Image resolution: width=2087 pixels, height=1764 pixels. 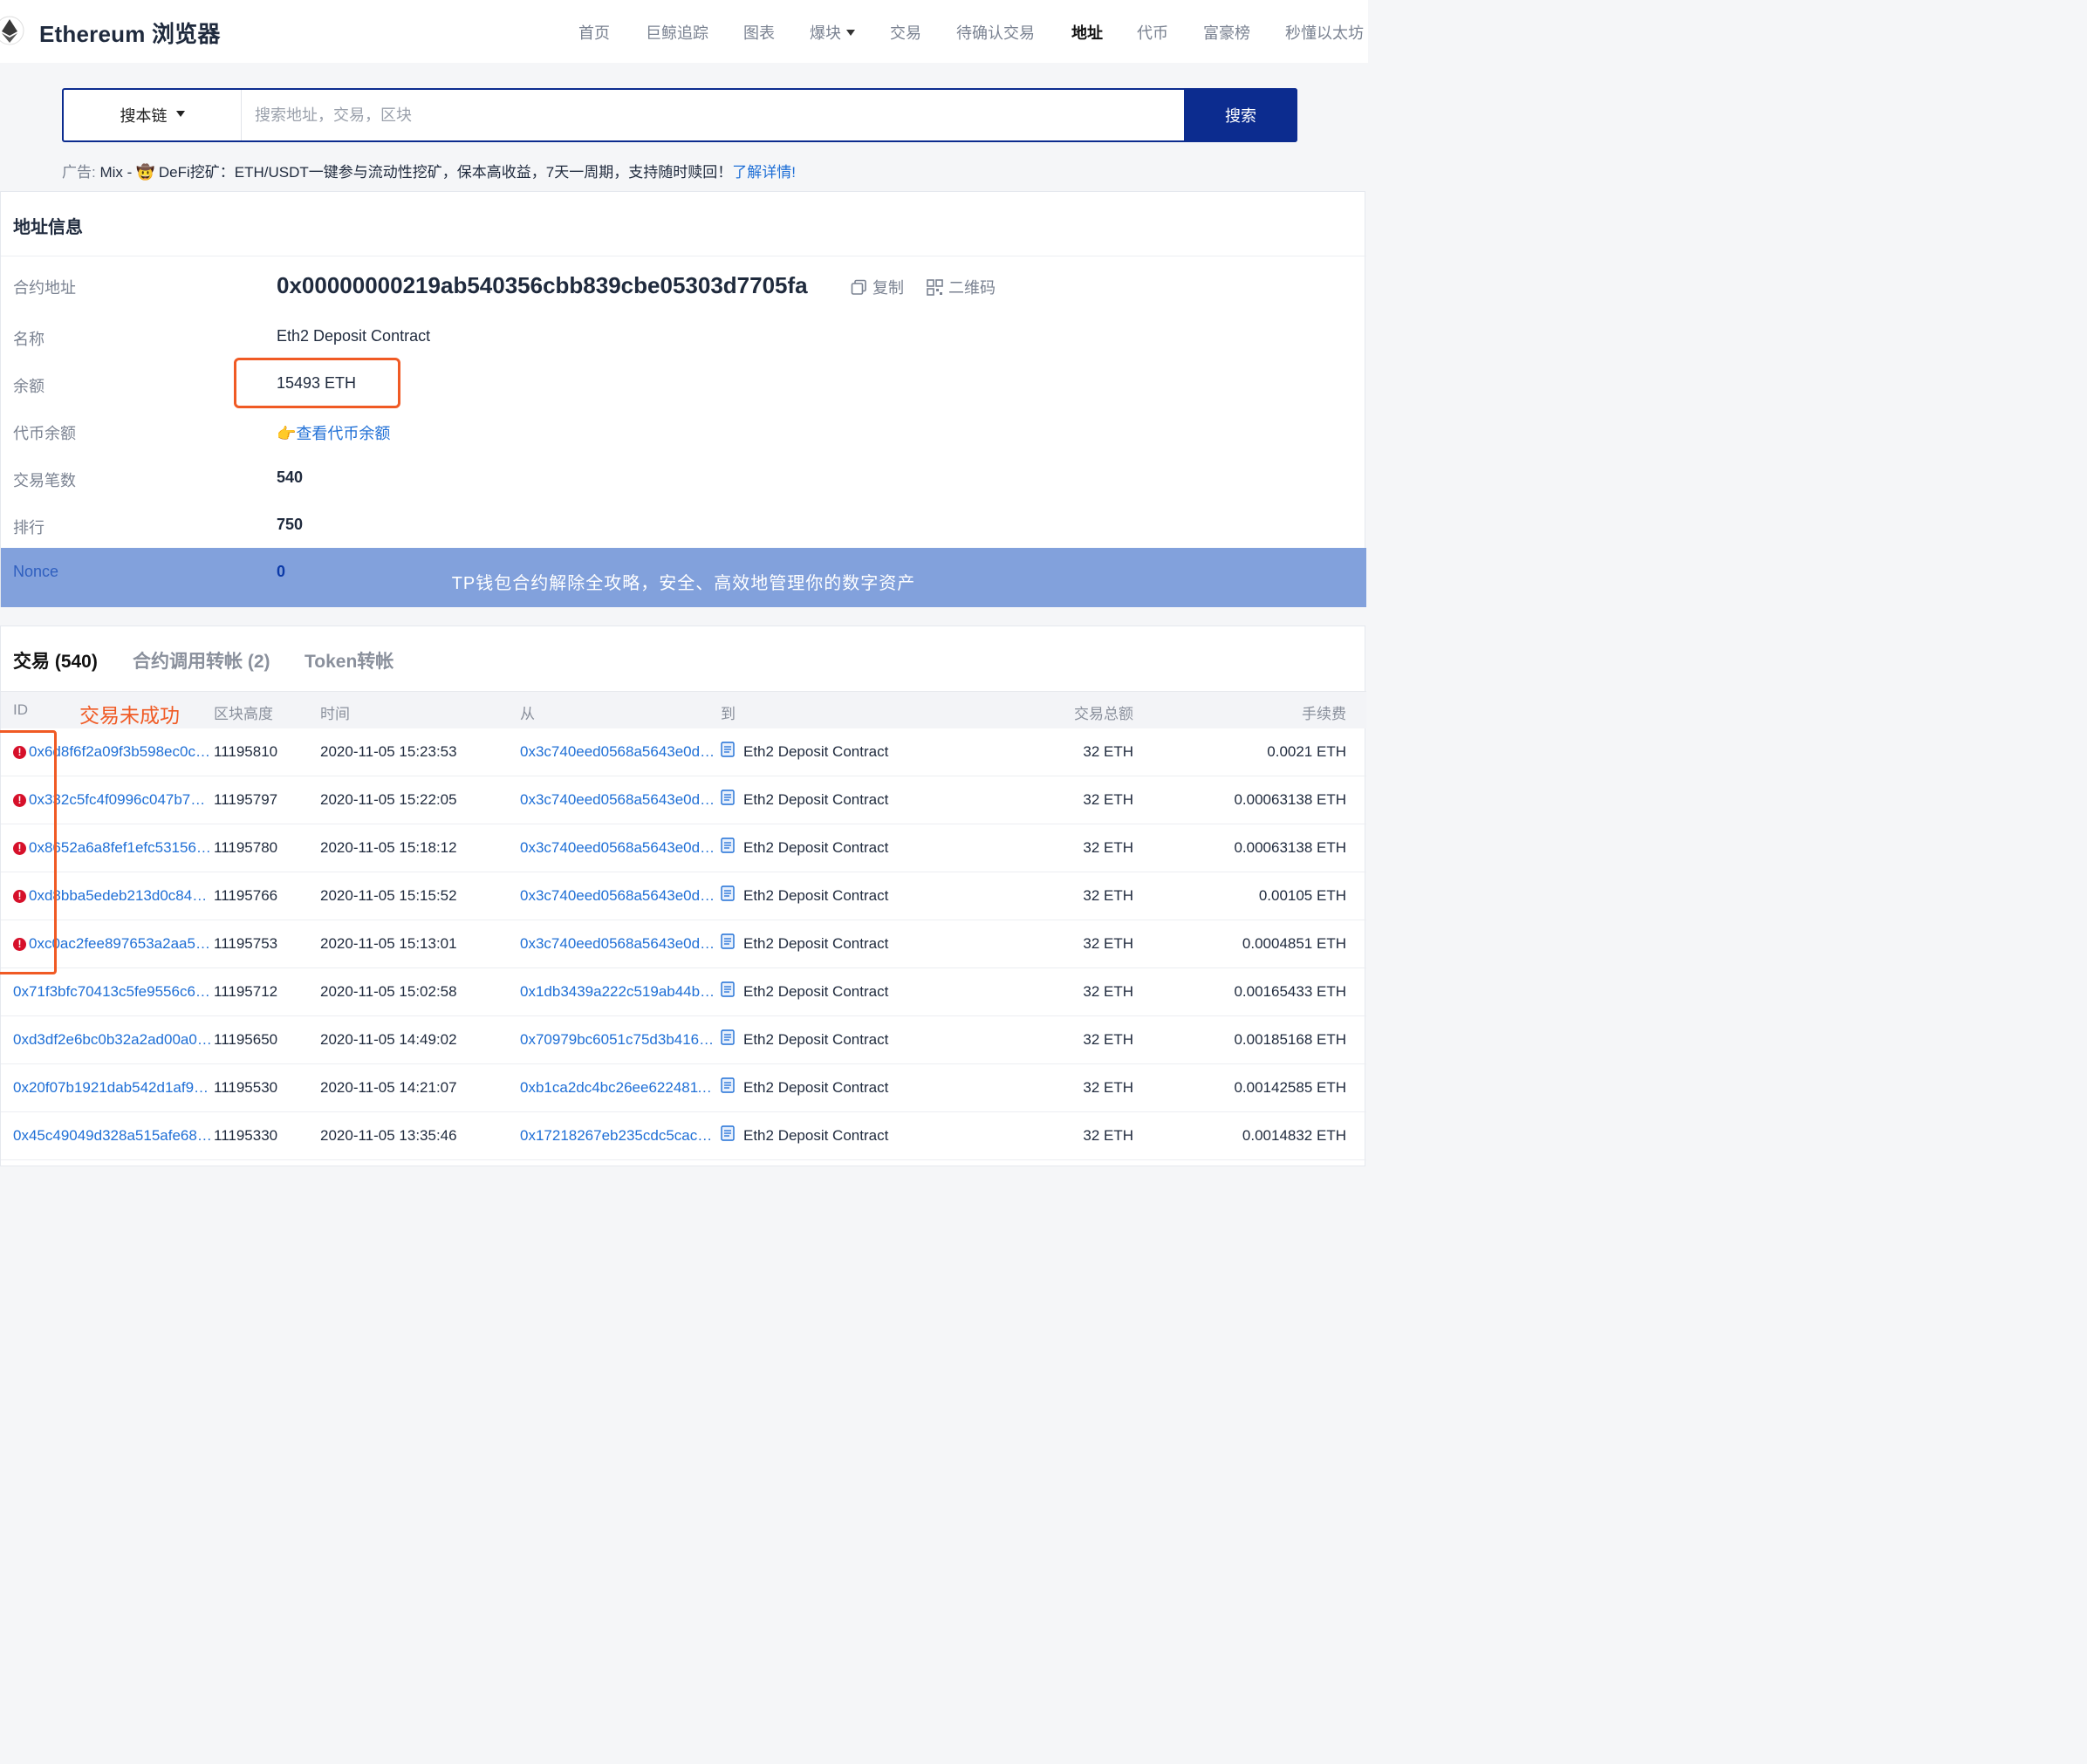 I want to click on block-height: 11195766, so click(x=246, y=895).